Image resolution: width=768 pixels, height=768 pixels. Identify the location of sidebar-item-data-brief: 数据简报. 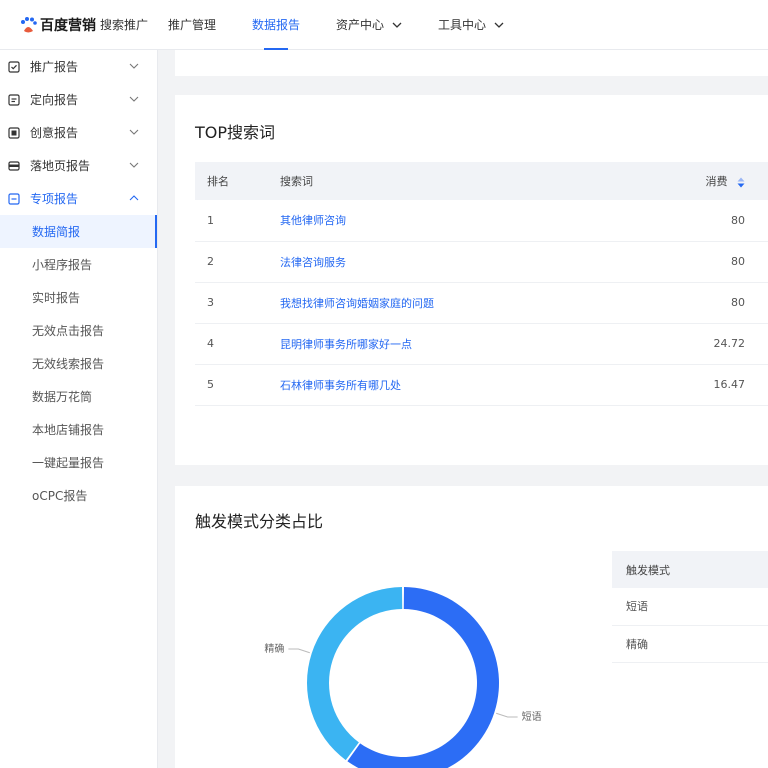
(78, 231).